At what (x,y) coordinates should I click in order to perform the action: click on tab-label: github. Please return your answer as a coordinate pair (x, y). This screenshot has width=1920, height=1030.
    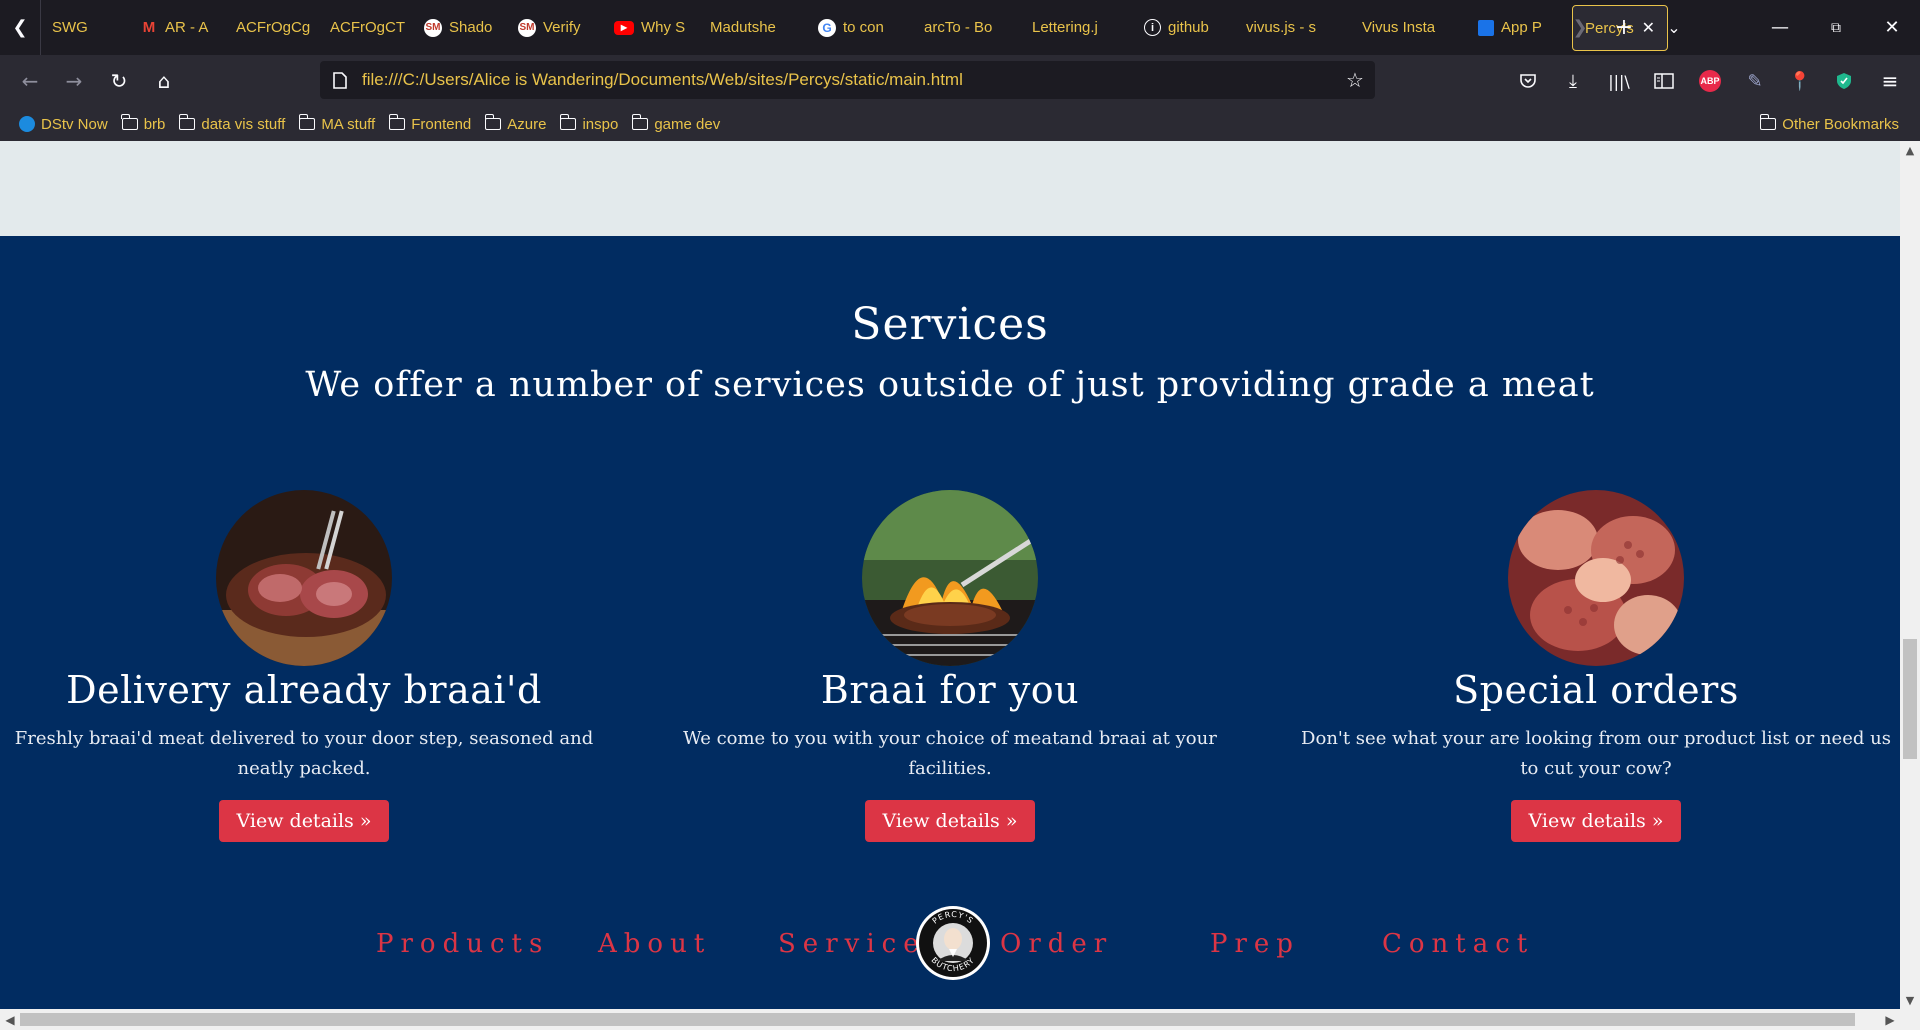
    Looking at the image, I should click on (1188, 27).